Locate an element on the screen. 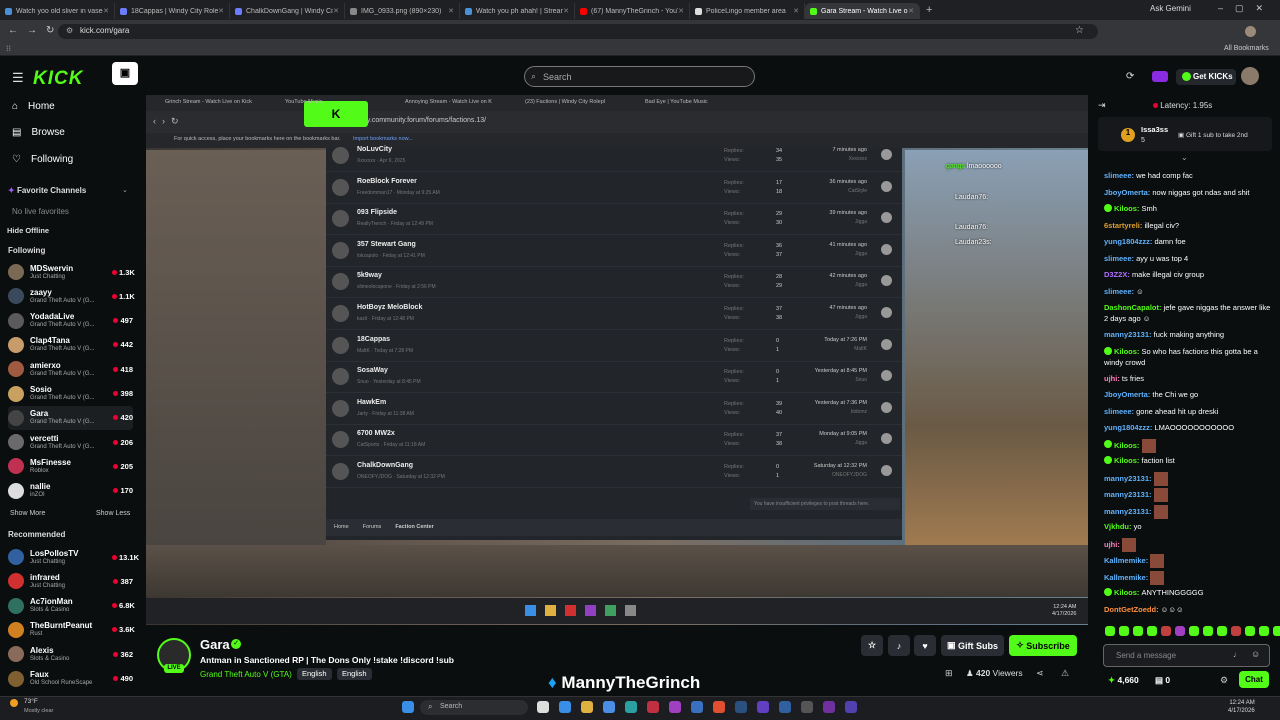 The height and width of the screenshot is (720, 1280). kick-logo: KICK is located at coordinates (58, 79).